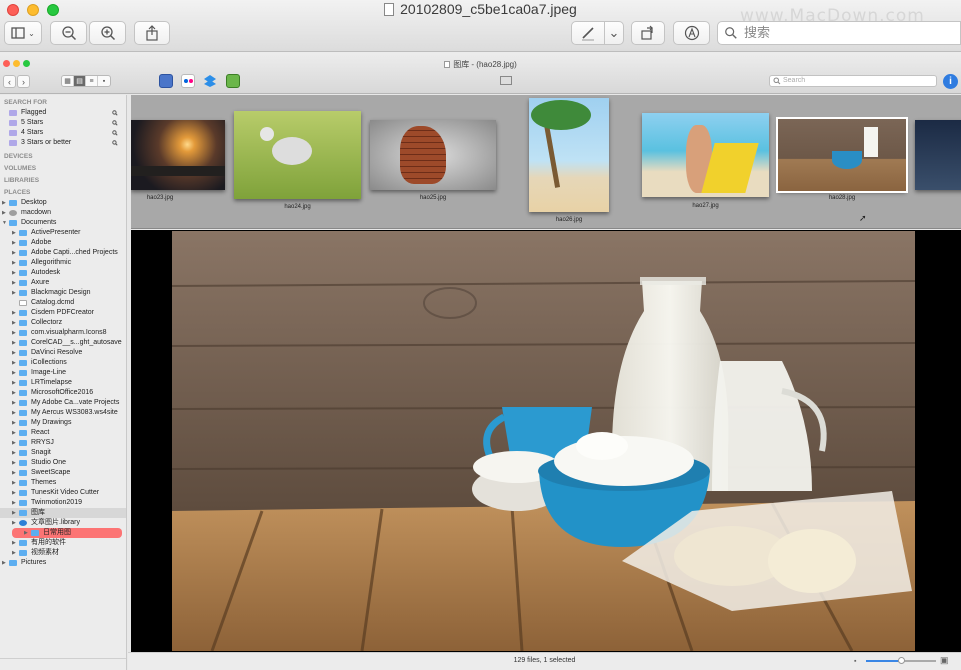 This screenshot has width=961, height=670. Describe the element at coordinates (63, 423) in the screenshot. I see `sidebar-folder-item: ▶ My Drawings` at that location.